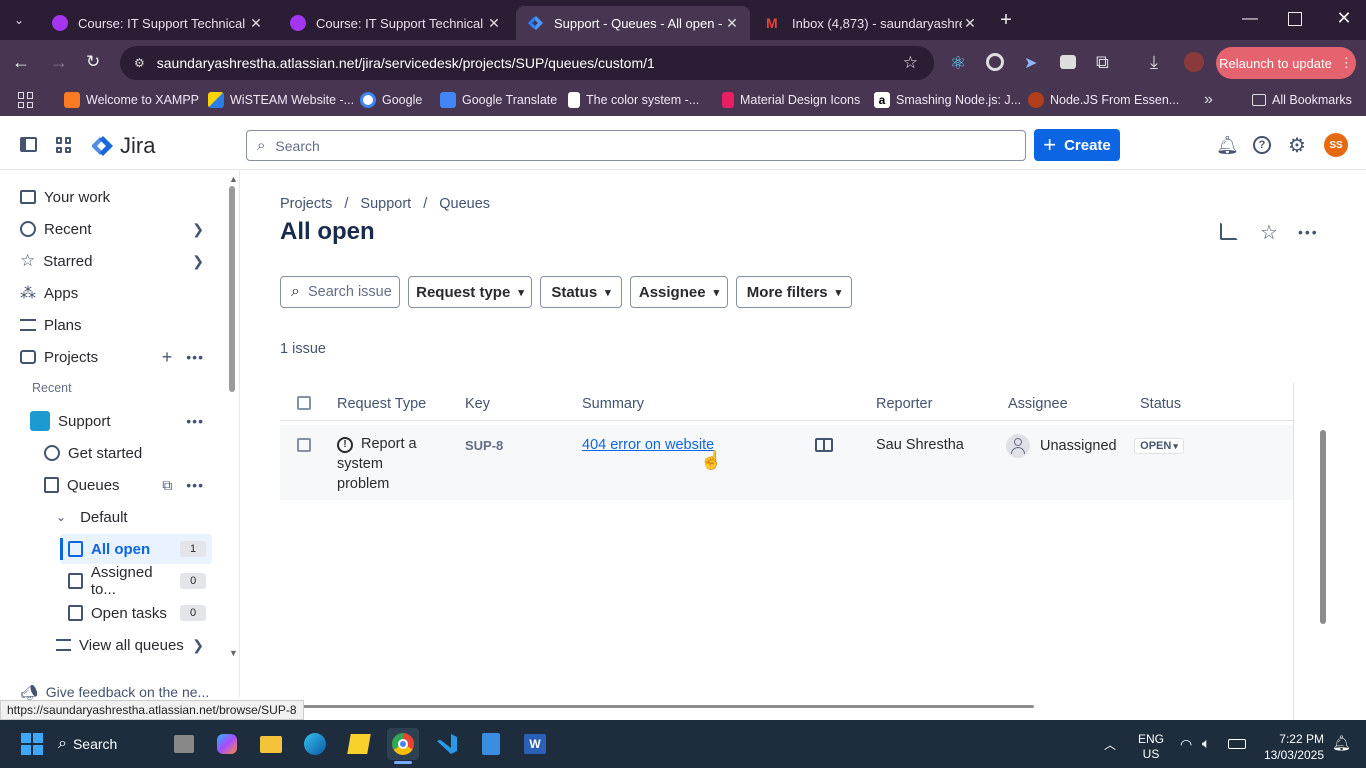 The height and width of the screenshot is (768, 1366). Describe the element at coordinates (232, 417) in the screenshot. I see `sidebar-scrollbar: ▲ ▼` at that location.